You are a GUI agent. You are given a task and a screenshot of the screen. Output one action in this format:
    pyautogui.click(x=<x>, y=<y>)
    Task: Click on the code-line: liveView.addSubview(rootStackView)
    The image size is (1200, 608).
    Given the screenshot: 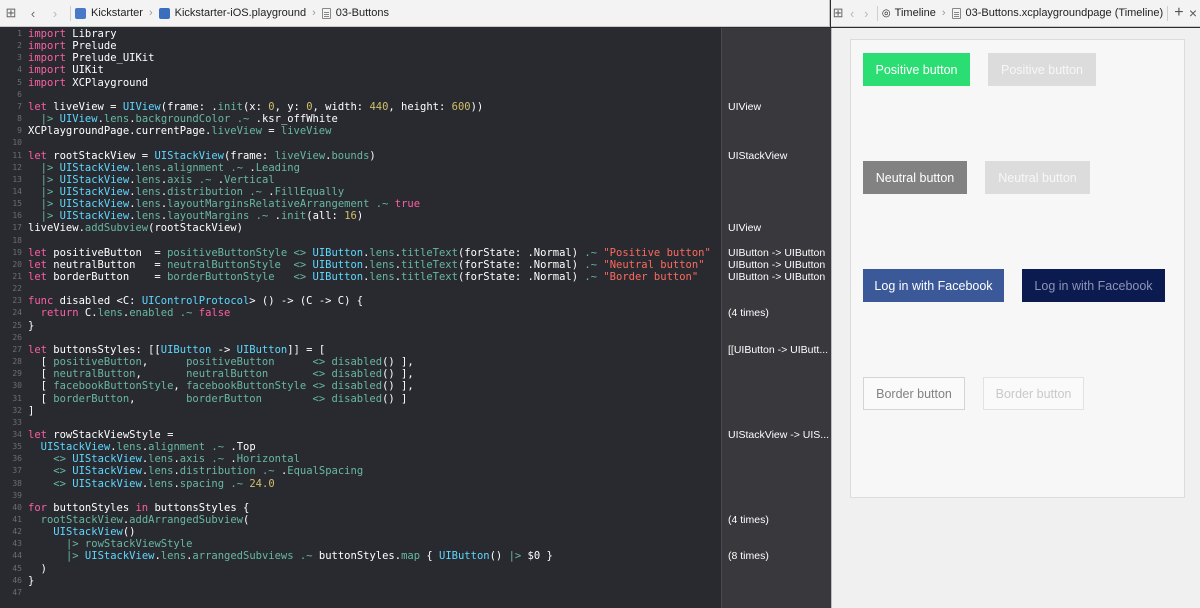 What is the action you would take?
    pyautogui.click(x=135, y=228)
    